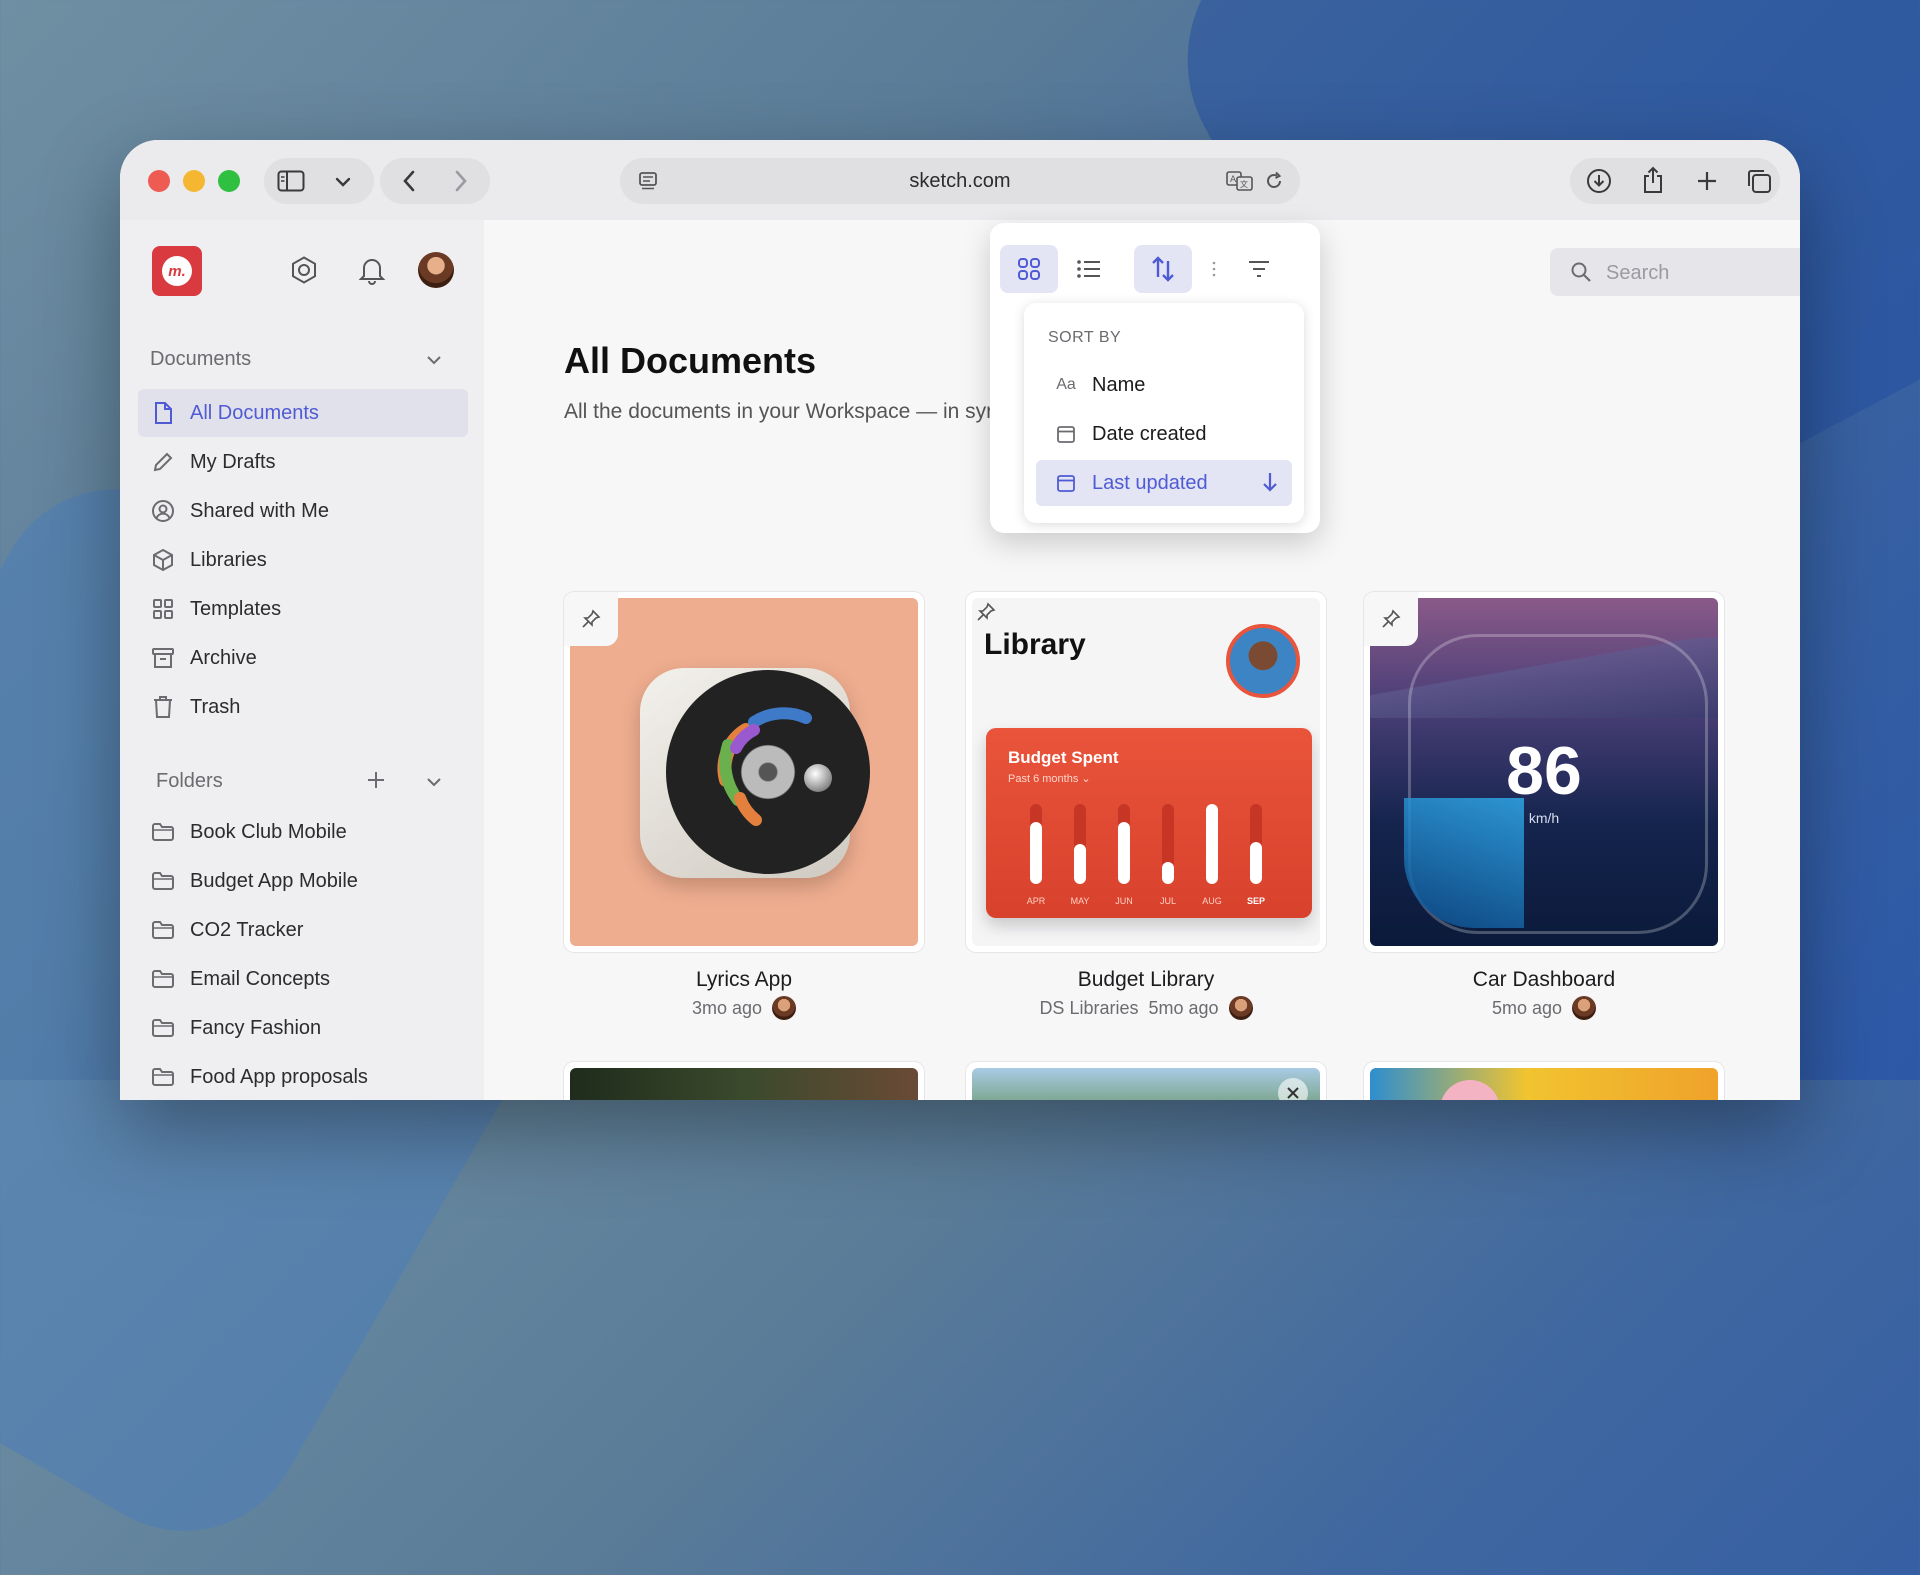 The image size is (1920, 1575). Describe the element at coordinates (376, 780) in the screenshot. I see `add-folder-icon` at that location.